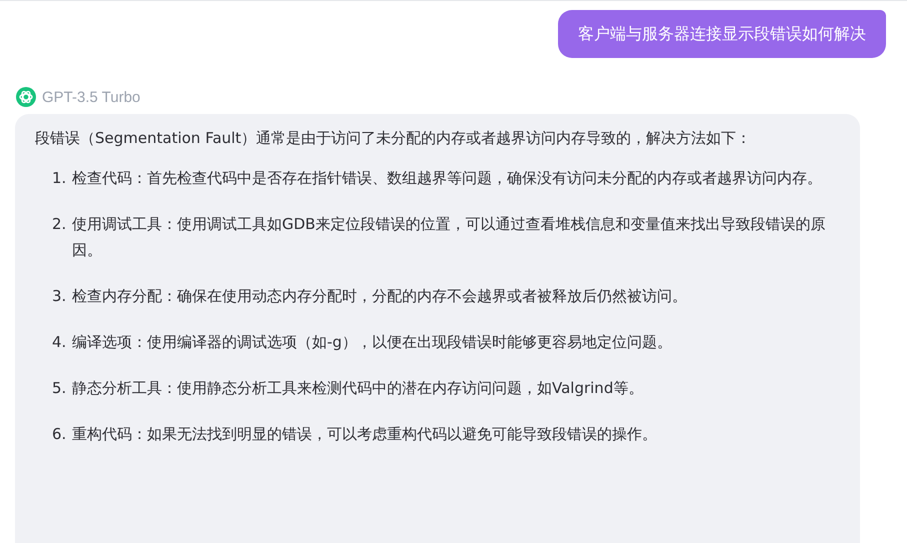 The image size is (907, 543). What do you see at coordinates (449, 237) in the screenshot?
I see `list-item-text: 使用调试工具：使用调试工具如GDB来定位段错误的位置，可以通过查看堆栈信息和变量值来找出导致段错误的原因。` at bounding box center [449, 237].